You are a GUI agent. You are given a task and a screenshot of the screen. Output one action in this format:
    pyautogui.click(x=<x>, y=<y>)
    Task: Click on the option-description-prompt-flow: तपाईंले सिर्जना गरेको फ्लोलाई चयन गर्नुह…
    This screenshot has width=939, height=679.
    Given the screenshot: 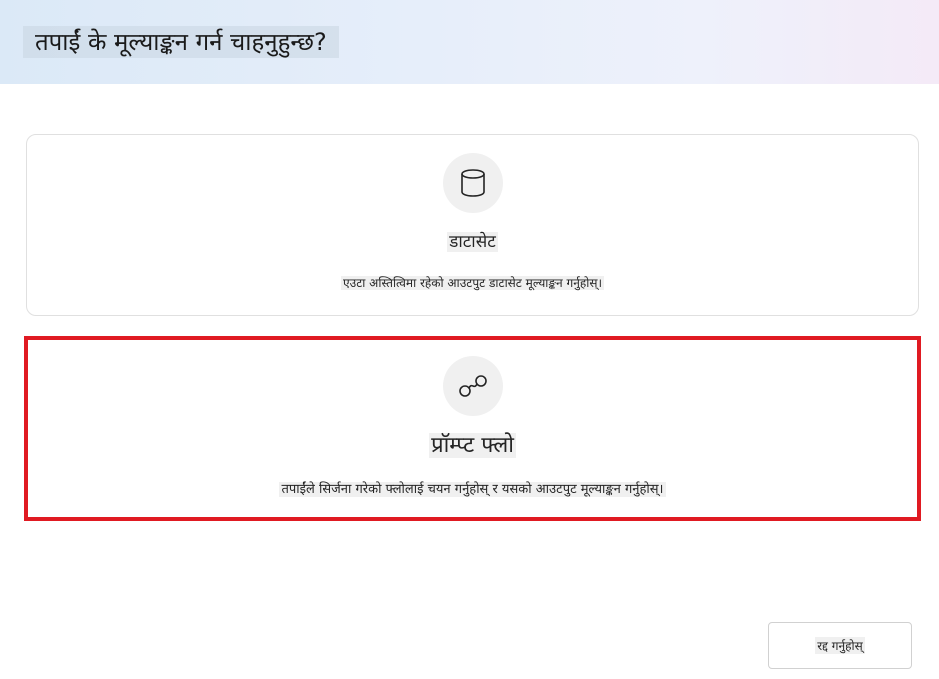 What is the action you would take?
    pyautogui.click(x=472, y=489)
    